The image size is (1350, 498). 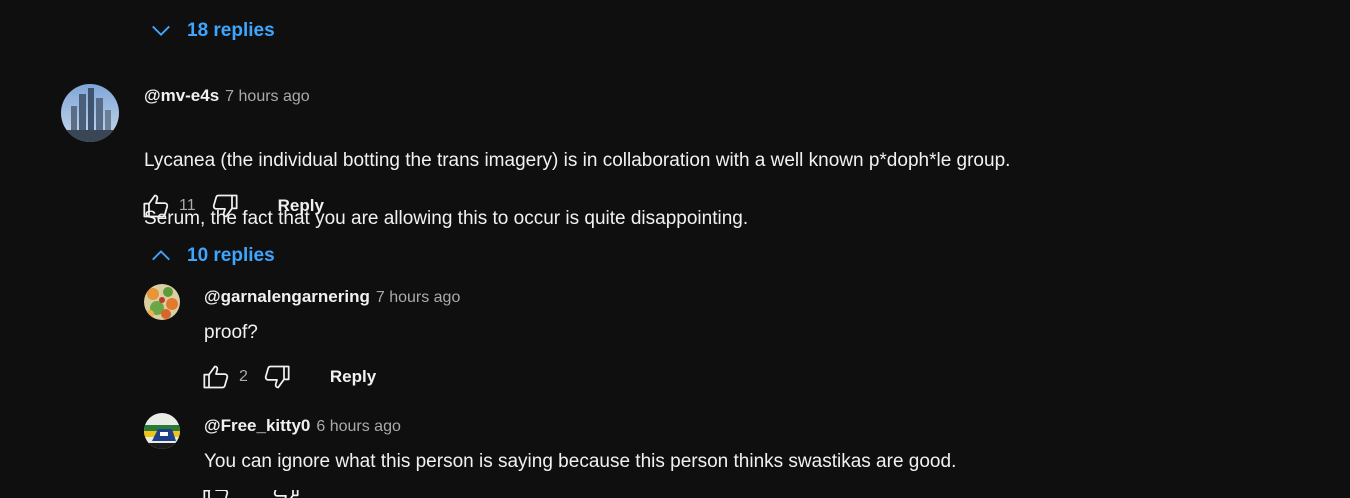 What do you see at coordinates (267, 97) in the screenshot?
I see `comment-timestamp: 7 hours ago` at bounding box center [267, 97].